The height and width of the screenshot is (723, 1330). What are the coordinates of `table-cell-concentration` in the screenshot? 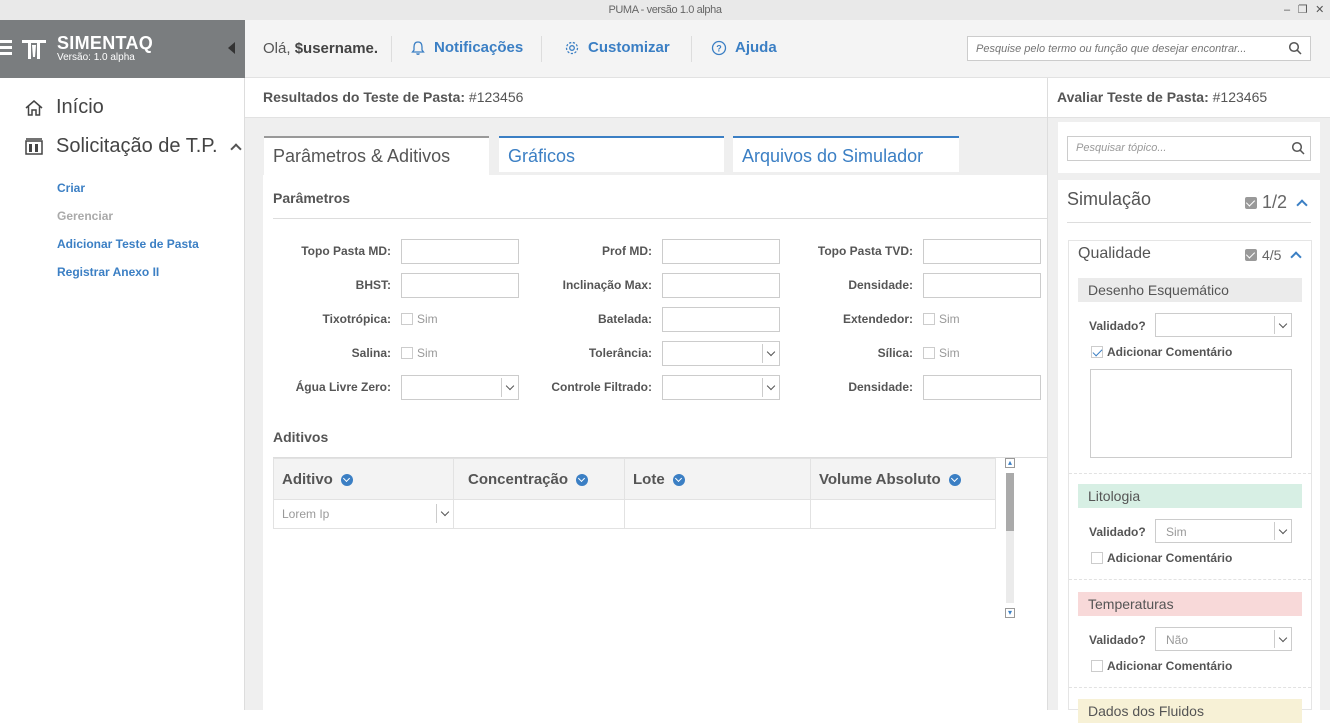 It's located at (539, 514).